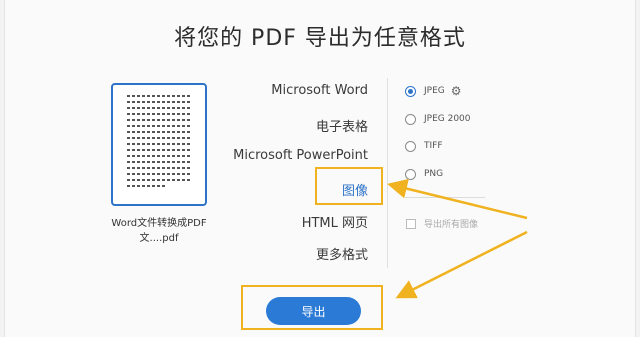 The height and width of the screenshot is (337, 640). Describe the element at coordinates (457, 199) in the screenshot. I see `arrow-to-image` at that location.